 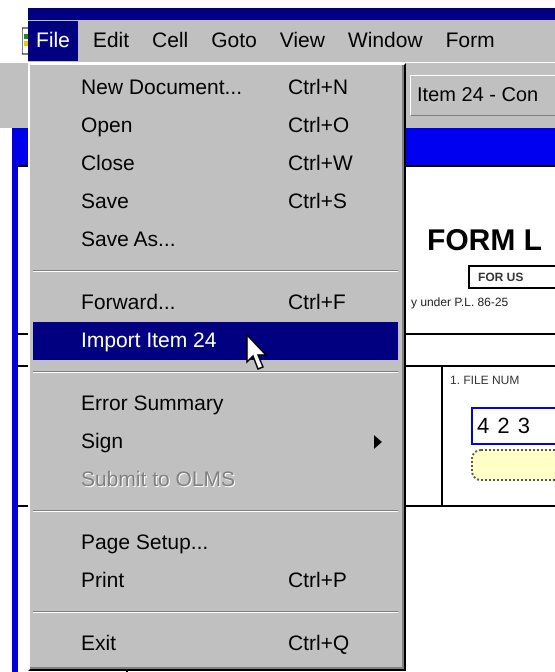 I want to click on menu-item: Exit Ctrl+Q, so click(x=215, y=644).